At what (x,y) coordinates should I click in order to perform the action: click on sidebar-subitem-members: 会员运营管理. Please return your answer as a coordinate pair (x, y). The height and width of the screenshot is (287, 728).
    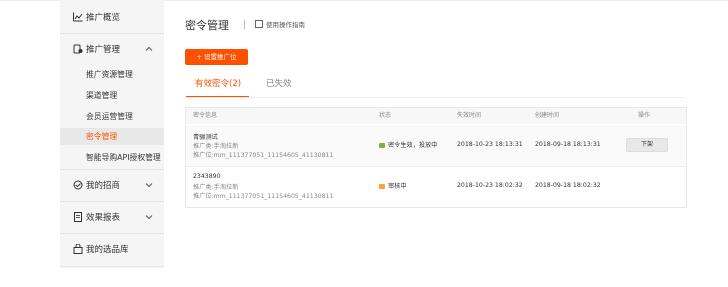
    Looking at the image, I should click on (112, 116).